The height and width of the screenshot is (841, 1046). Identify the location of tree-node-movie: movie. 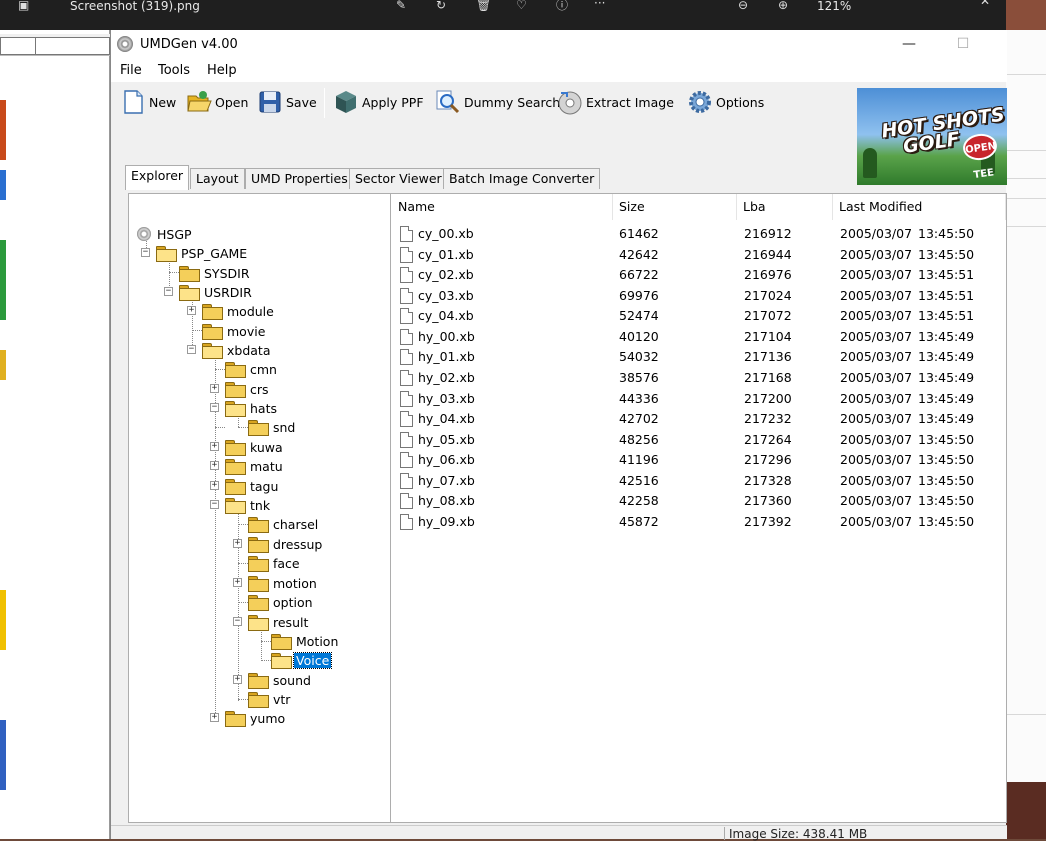
(234, 331).